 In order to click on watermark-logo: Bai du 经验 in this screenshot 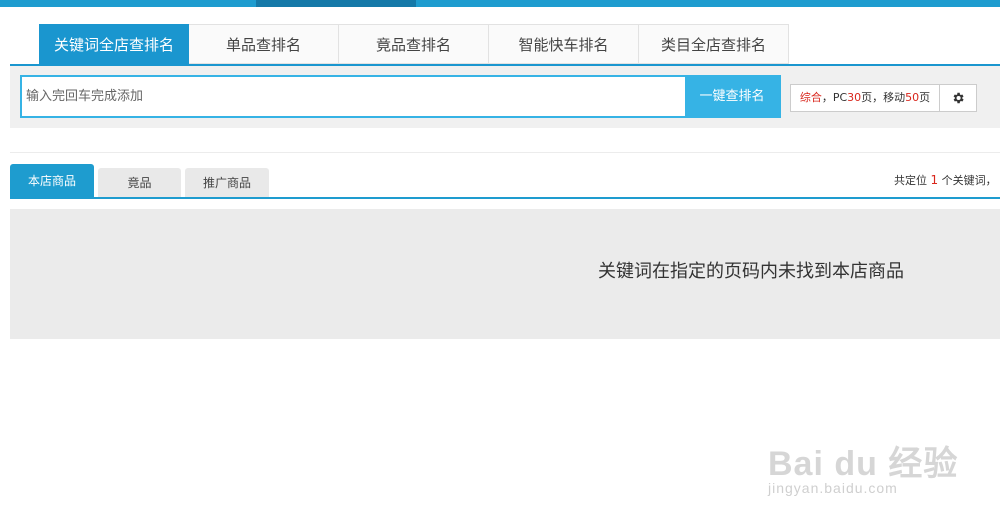, I will do `click(863, 464)`.